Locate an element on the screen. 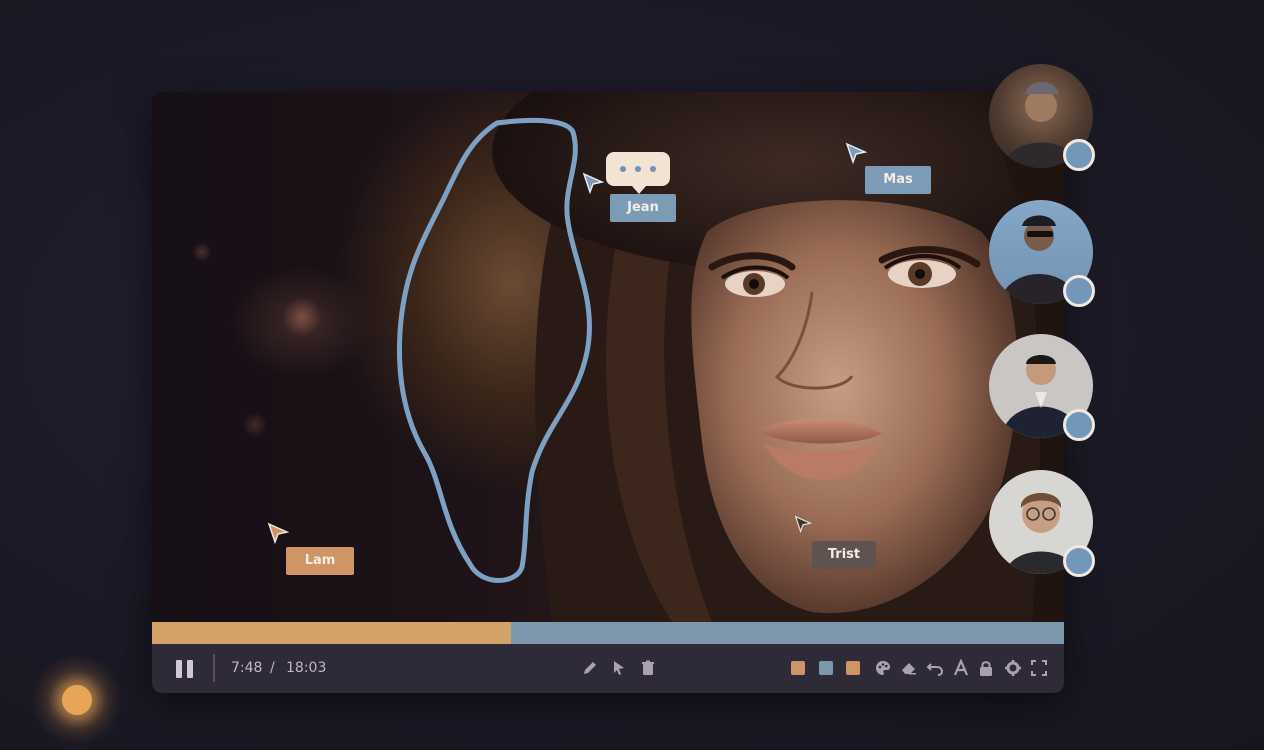 The height and width of the screenshot is (750, 1264). collaborator-name-tag: Mas is located at coordinates (898, 180).